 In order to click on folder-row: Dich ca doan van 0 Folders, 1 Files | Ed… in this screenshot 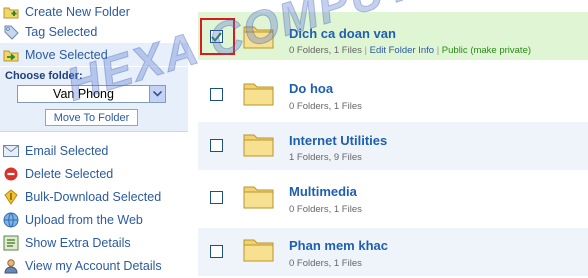, I will do `click(393, 36)`.